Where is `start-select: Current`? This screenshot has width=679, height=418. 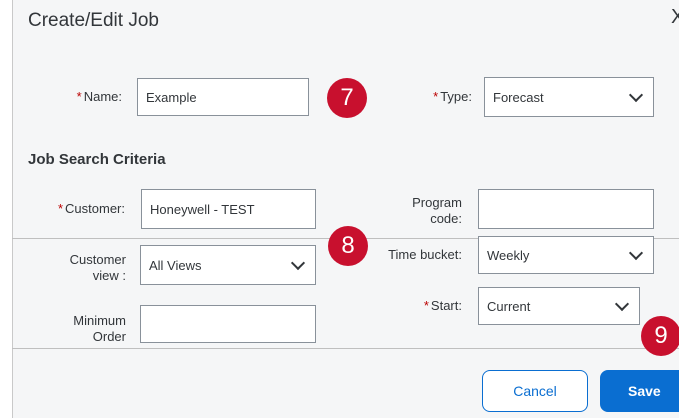 start-select: Current is located at coordinates (559, 306).